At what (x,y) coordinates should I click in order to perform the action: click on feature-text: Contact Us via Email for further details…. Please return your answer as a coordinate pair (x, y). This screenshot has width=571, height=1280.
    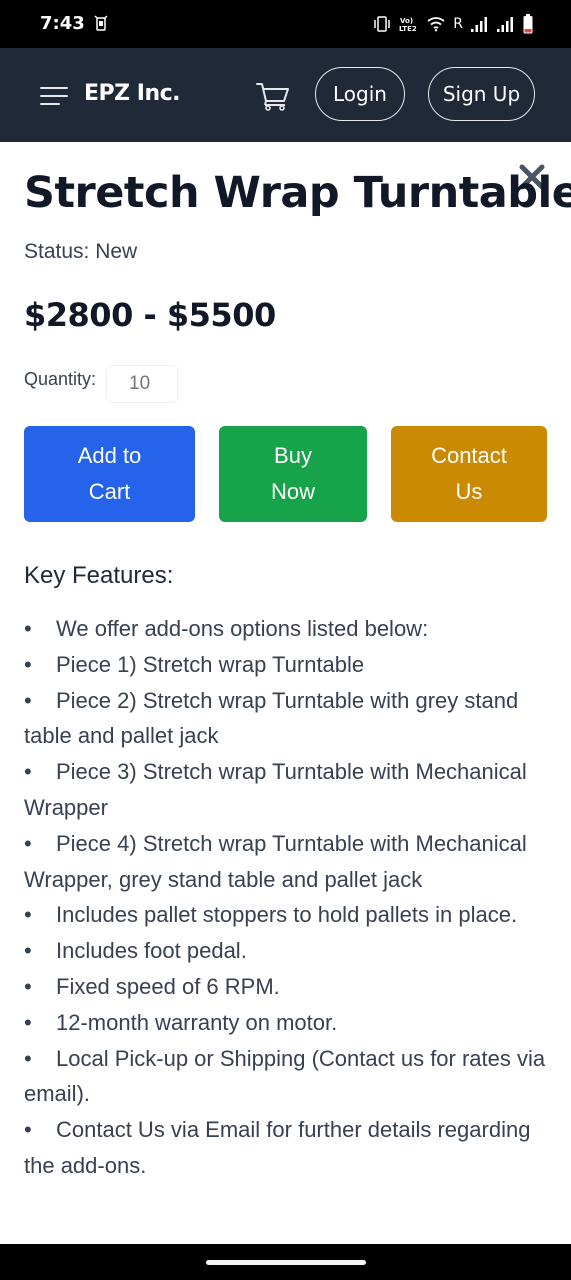
    Looking at the image, I should click on (277, 1147).